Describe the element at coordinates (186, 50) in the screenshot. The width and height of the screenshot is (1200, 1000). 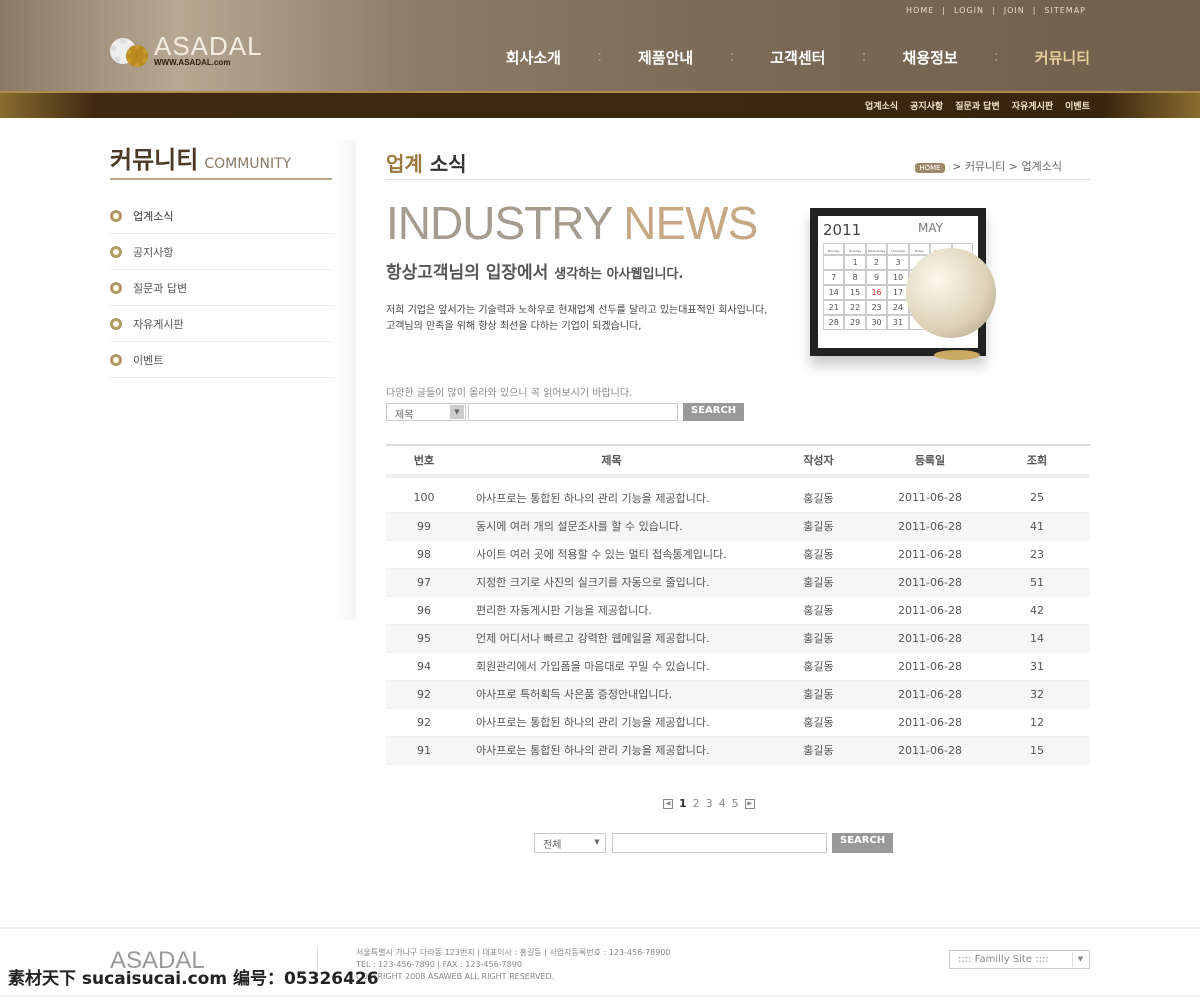
I see `logo: ASADAL WWW.ASADAL.com` at that location.